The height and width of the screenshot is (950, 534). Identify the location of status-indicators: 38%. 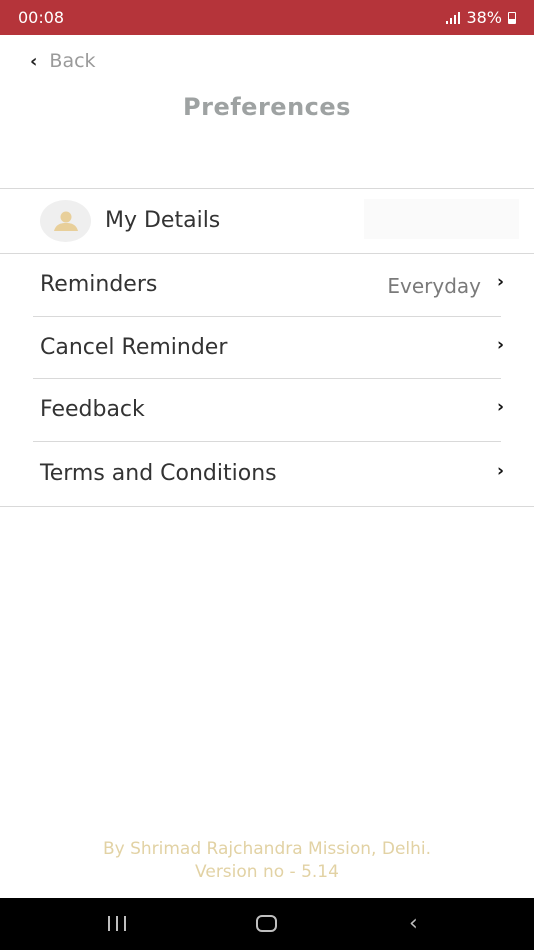
(481, 17).